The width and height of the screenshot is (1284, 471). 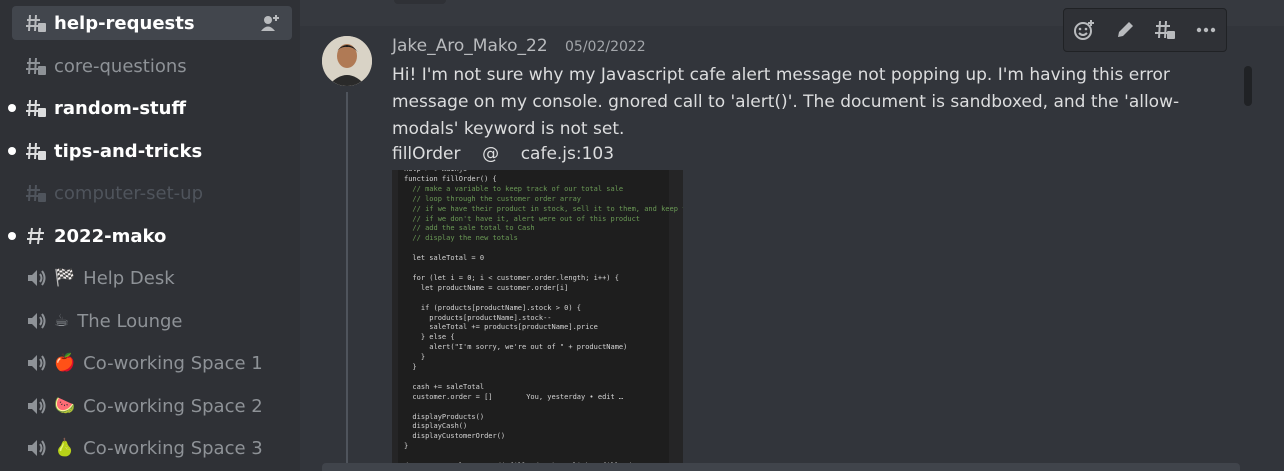 What do you see at coordinates (444, 258) in the screenshot?
I see `code-line: let saleTotal = 0` at bounding box center [444, 258].